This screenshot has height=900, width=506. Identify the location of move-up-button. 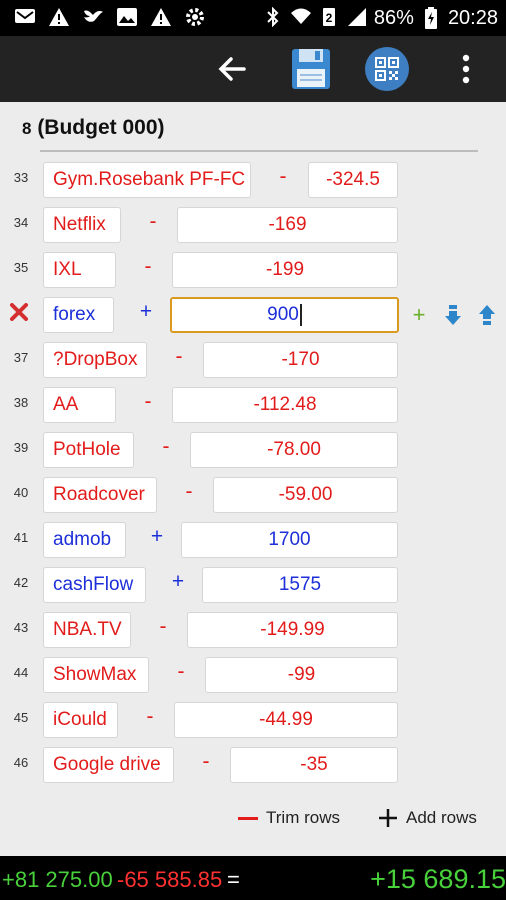
(487, 315).